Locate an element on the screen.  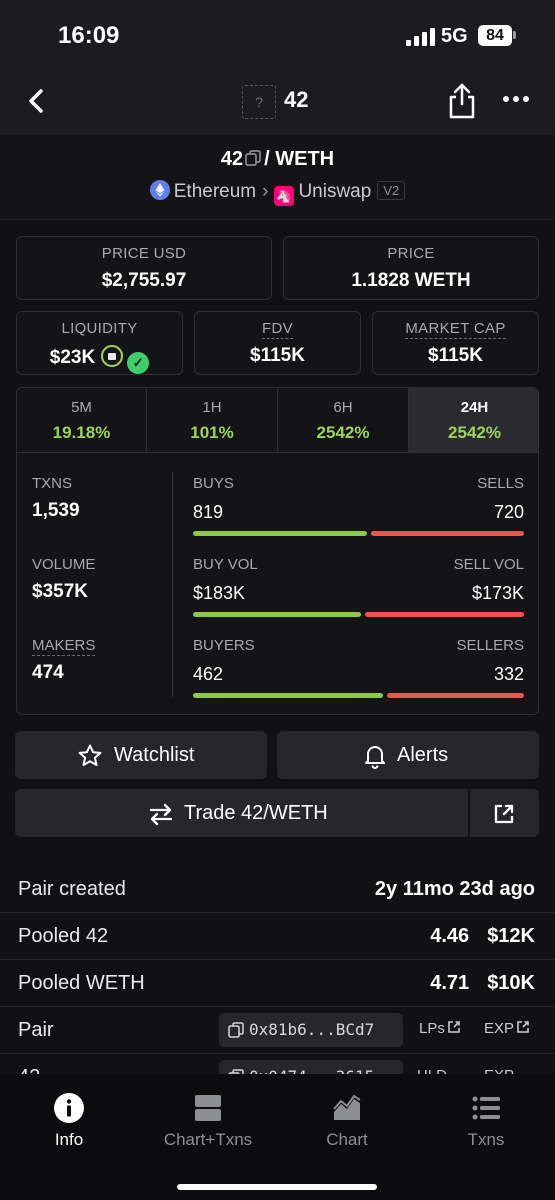
copy-icon is located at coordinates (253, 158).